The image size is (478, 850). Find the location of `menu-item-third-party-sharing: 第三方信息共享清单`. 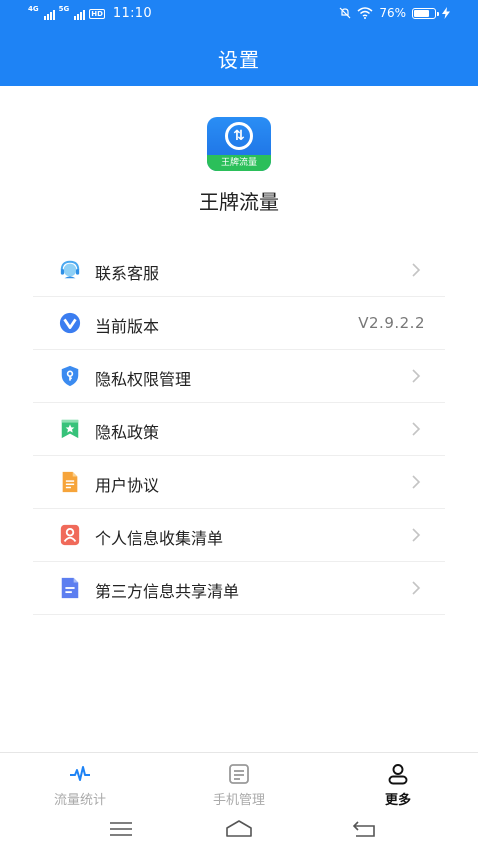

menu-item-third-party-sharing: 第三方信息共享清单 is located at coordinates (239, 588).